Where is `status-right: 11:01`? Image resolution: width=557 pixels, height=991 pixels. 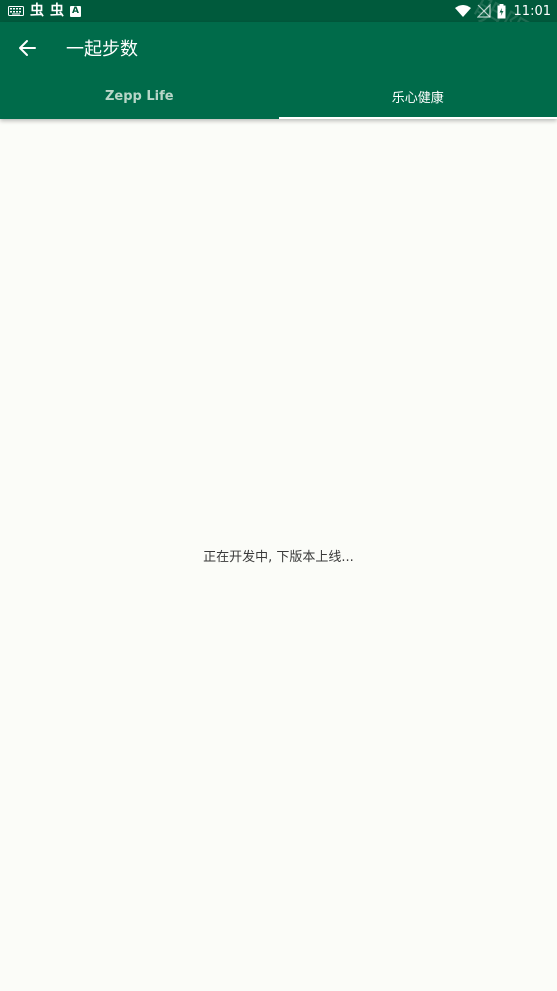
status-right: 11:01 is located at coordinates (502, 11).